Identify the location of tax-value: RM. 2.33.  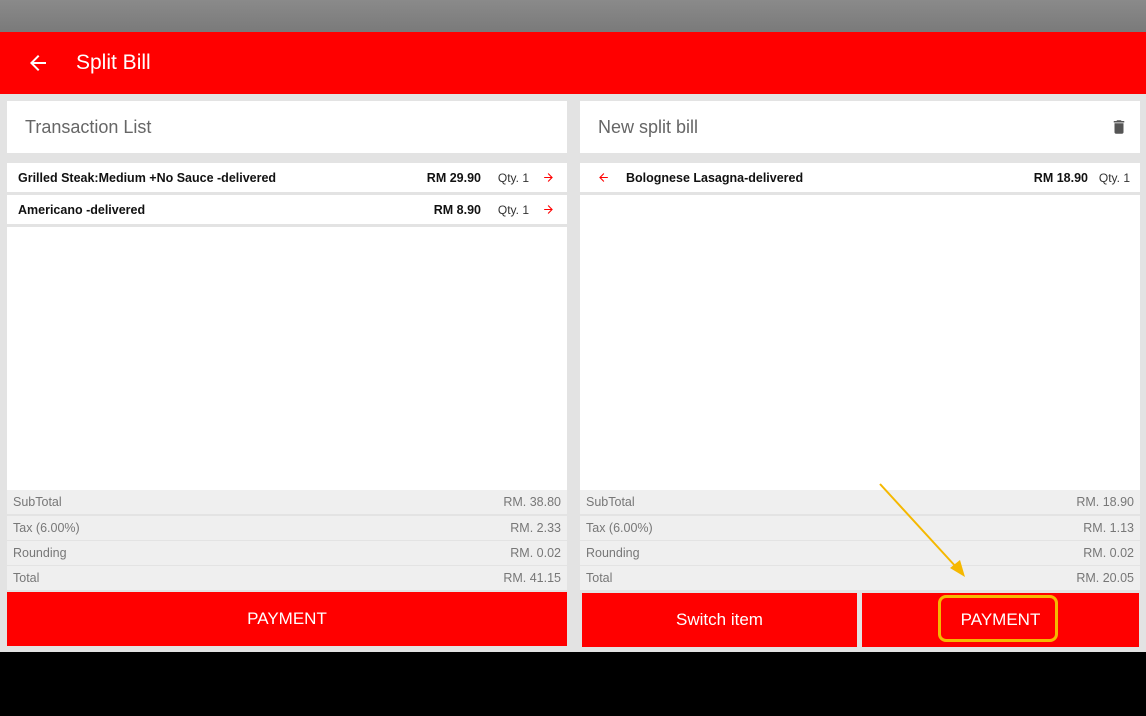
(535, 528).